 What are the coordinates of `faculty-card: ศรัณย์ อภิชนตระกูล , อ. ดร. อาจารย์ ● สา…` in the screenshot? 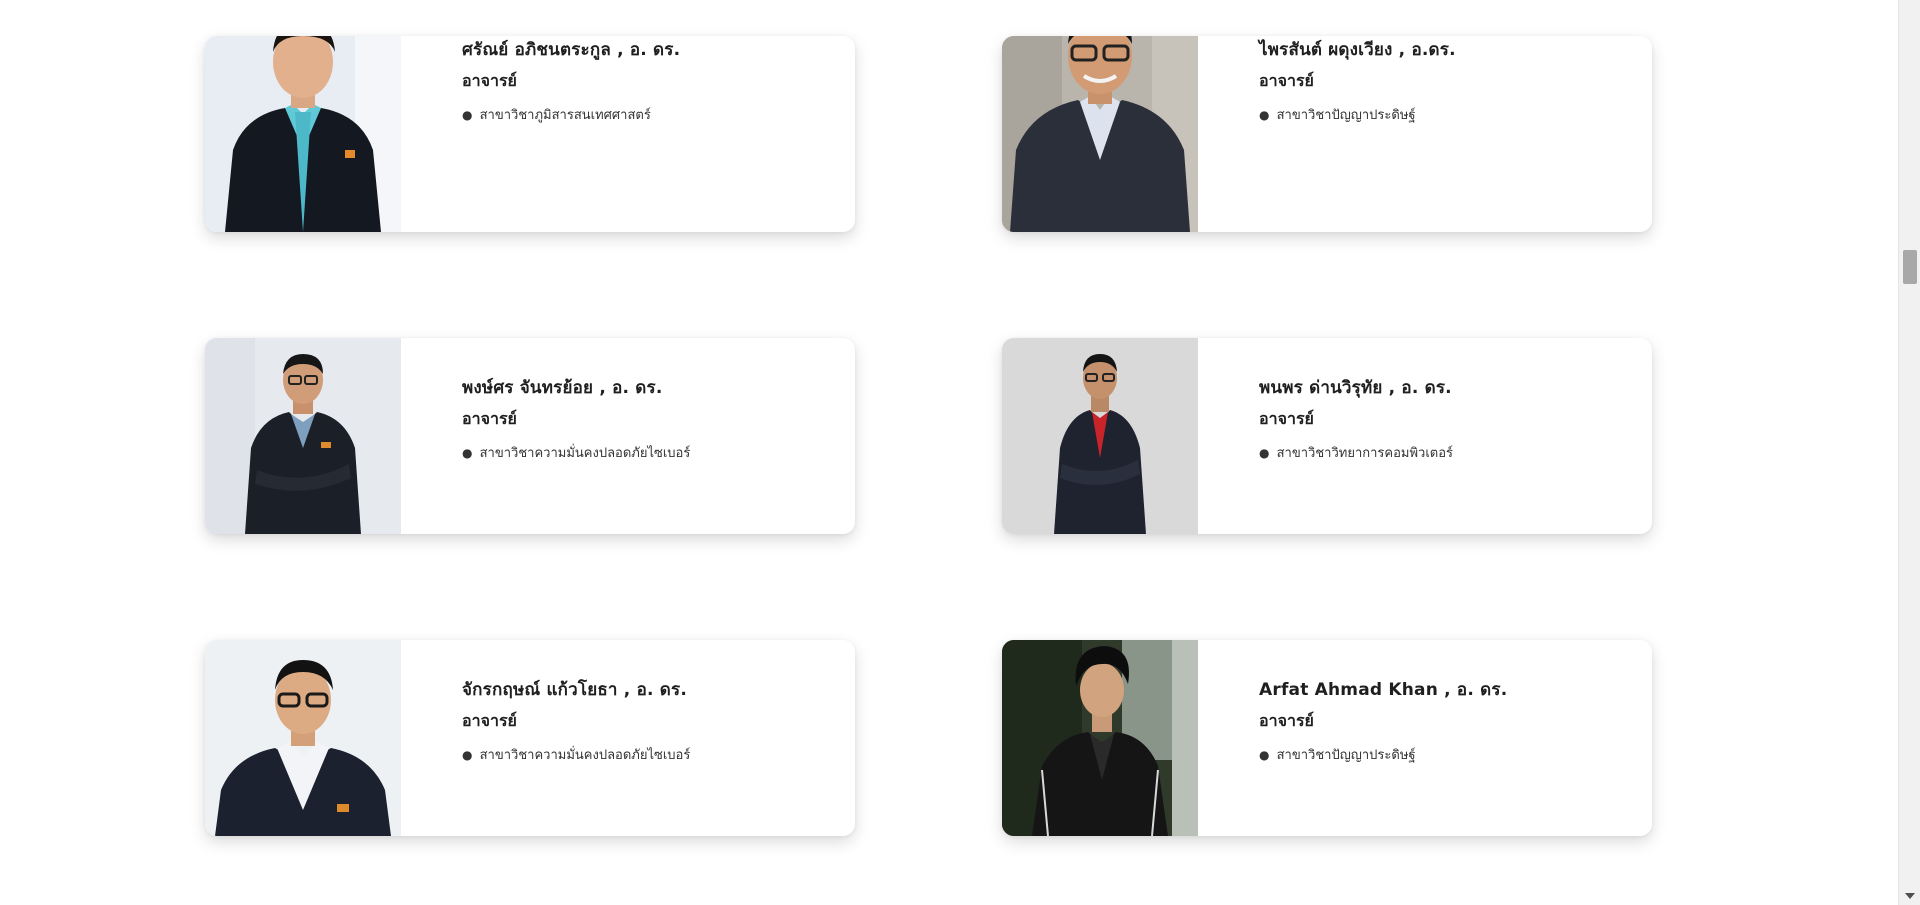 It's located at (530, 134).